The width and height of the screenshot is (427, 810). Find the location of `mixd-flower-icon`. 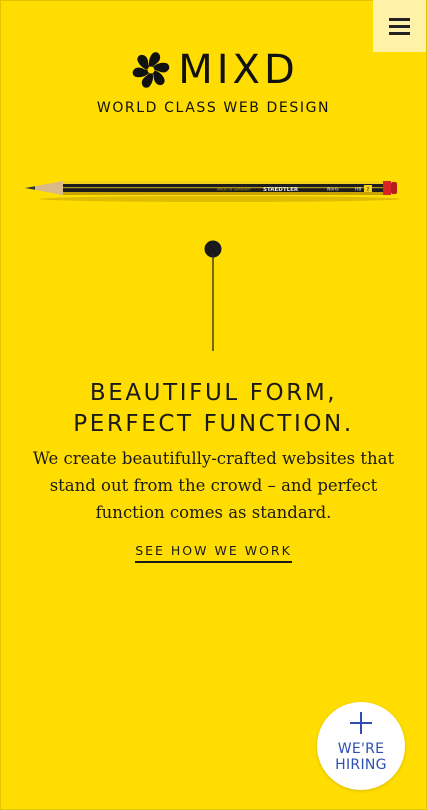

mixd-flower-icon is located at coordinates (151, 70).